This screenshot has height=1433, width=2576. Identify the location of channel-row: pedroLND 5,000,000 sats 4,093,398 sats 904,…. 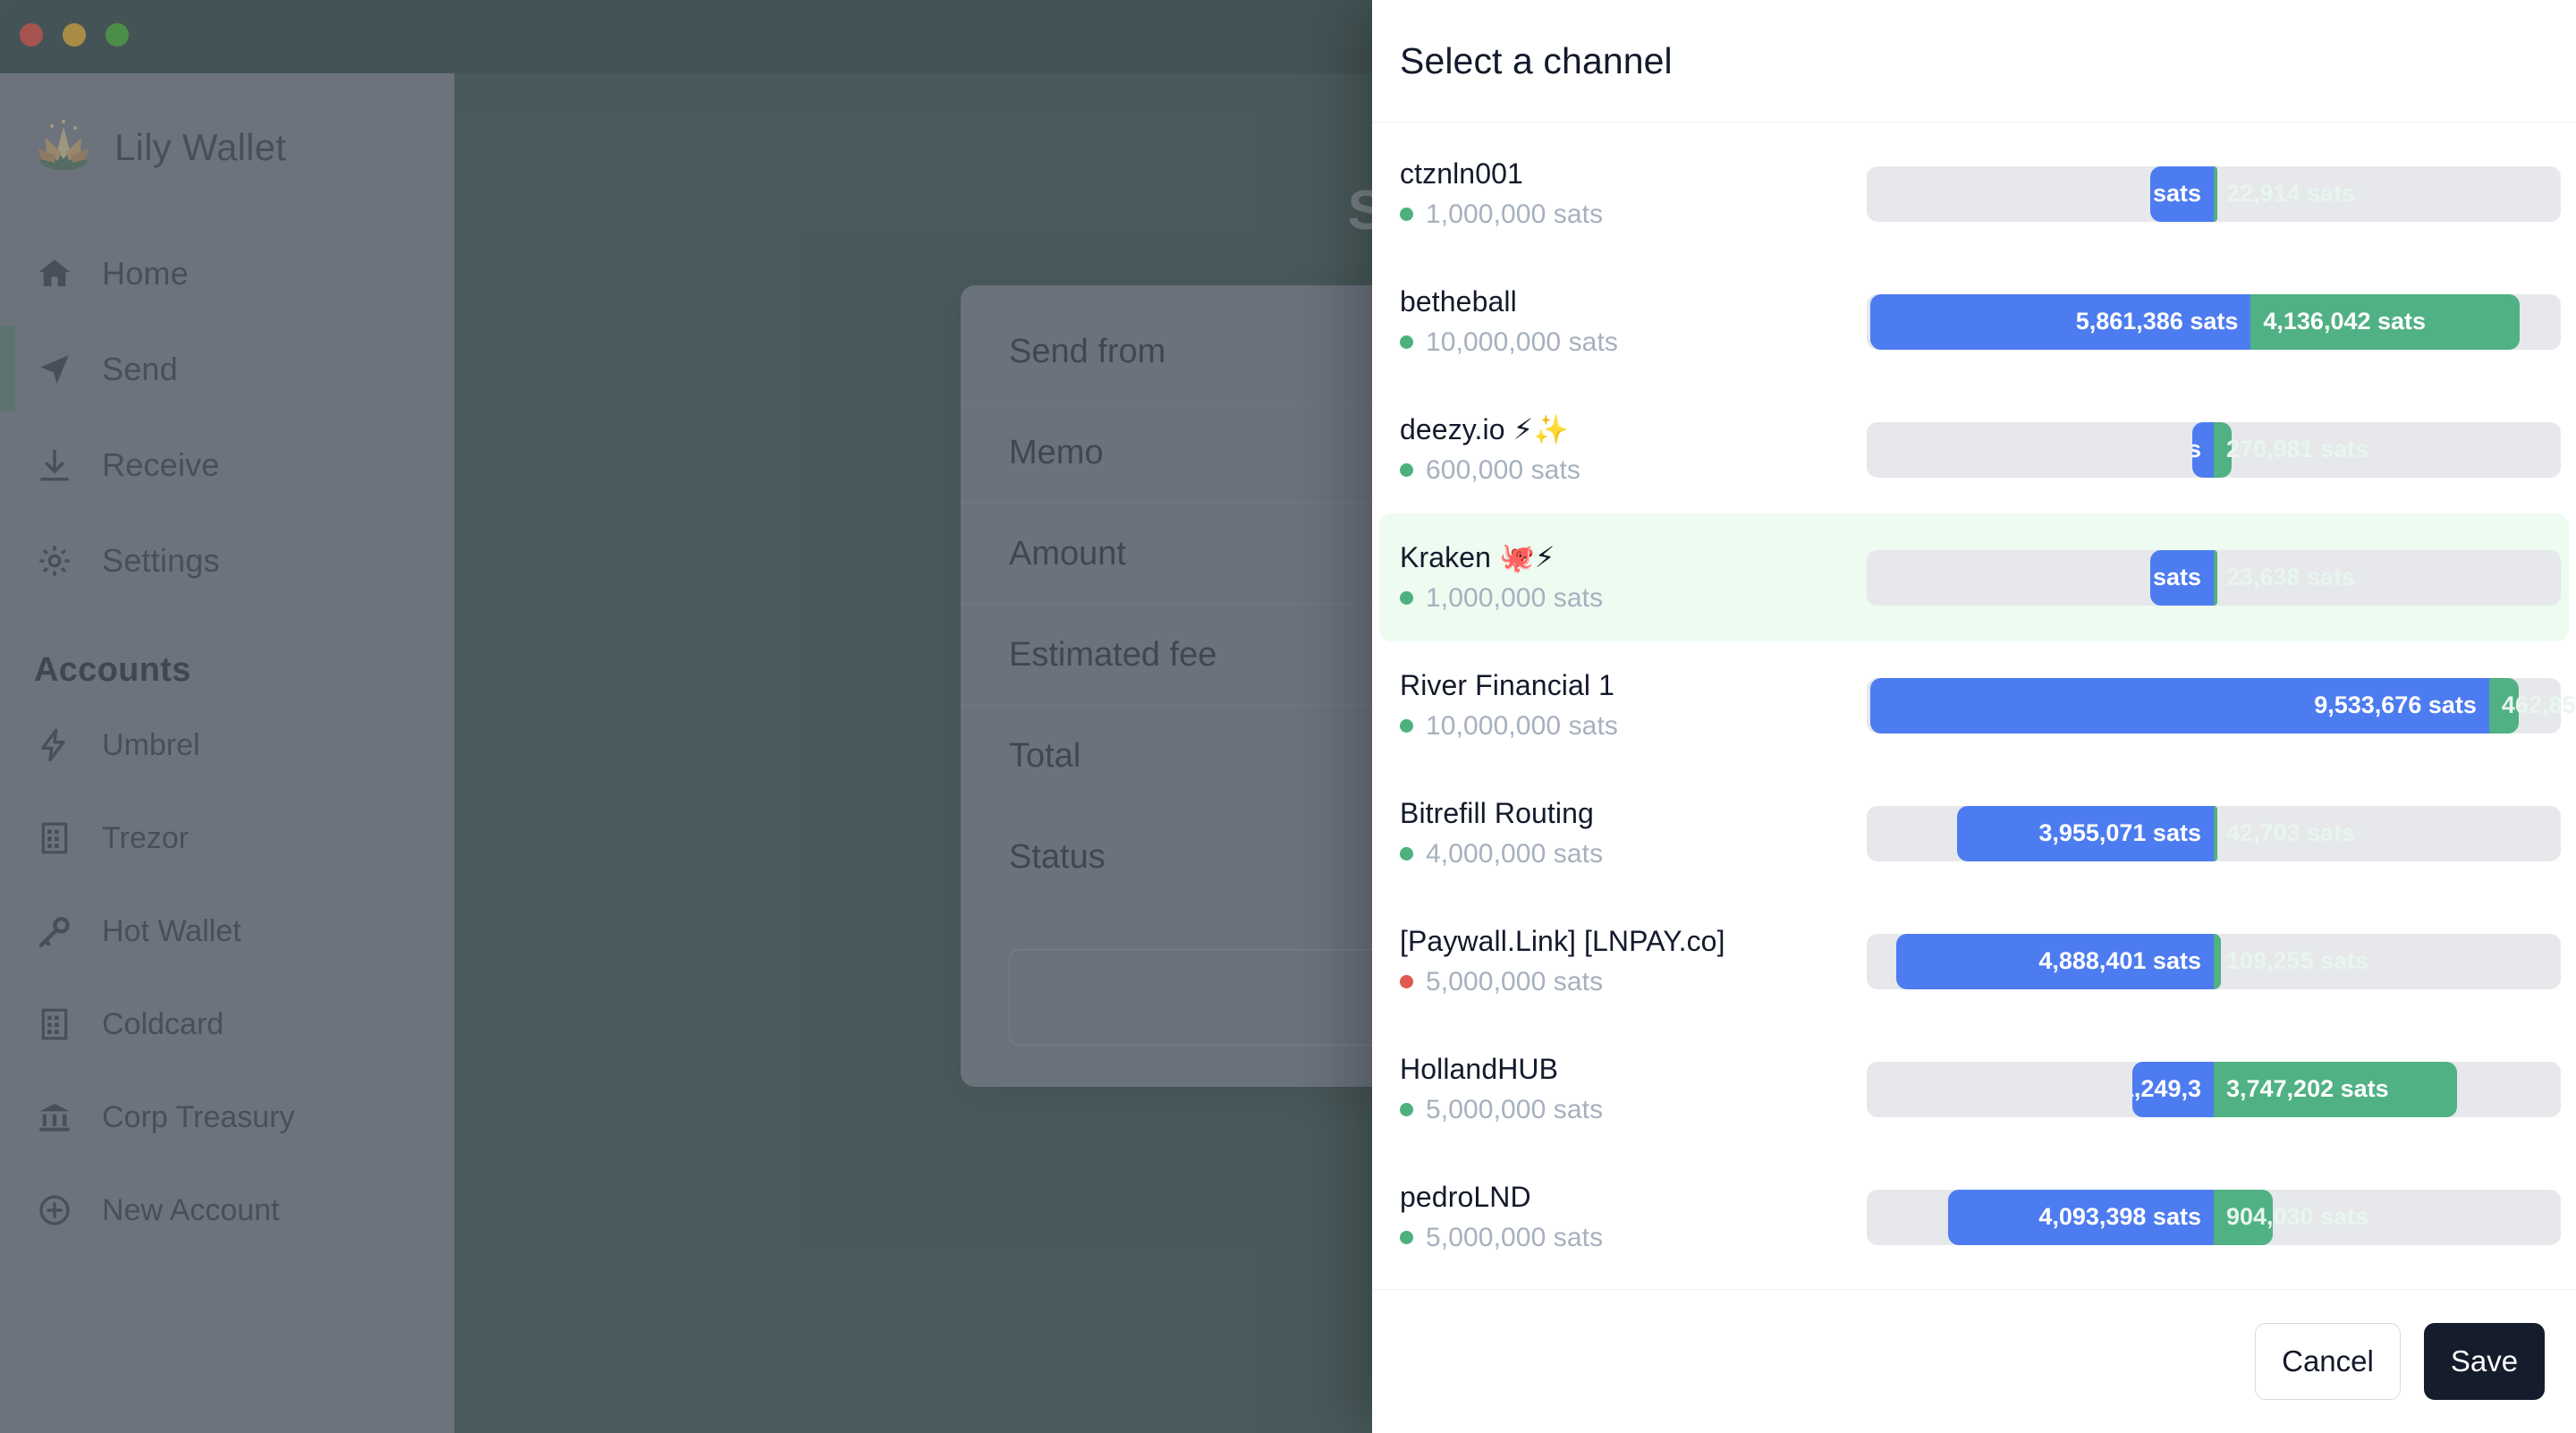
(1974, 1217).